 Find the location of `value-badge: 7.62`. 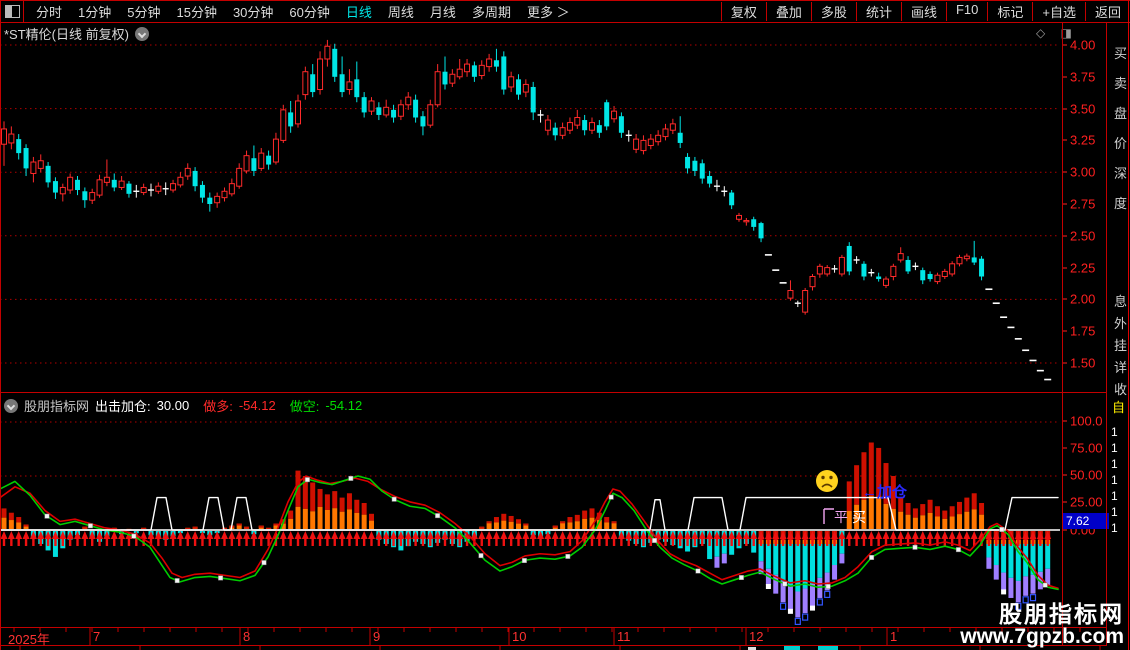

value-badge: 7.62 is located at coordinates (1086, 521).